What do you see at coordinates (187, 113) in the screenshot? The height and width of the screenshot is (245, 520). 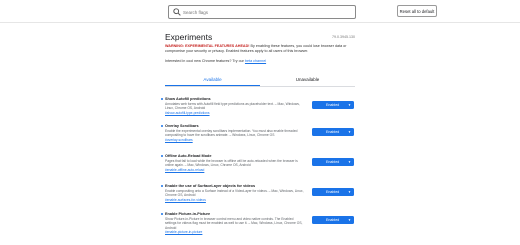 I see `experiment-anchor-link: #show-autofill-type-predictions` at bounding box center [187, 113].